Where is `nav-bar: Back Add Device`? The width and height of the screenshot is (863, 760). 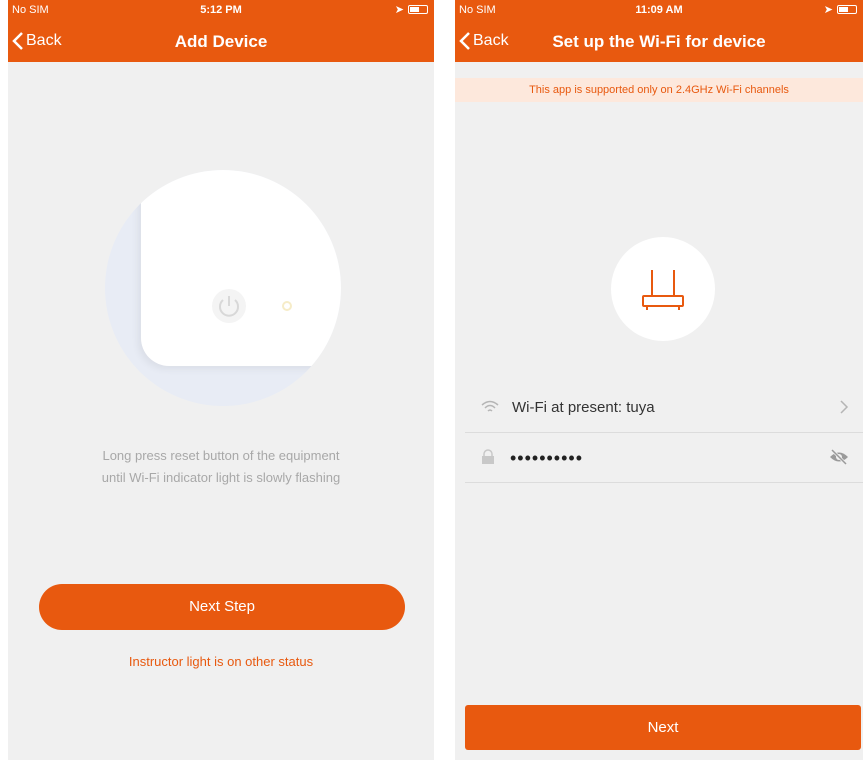 nav-bar: Back Add Device is located at coordinates (221, 42).